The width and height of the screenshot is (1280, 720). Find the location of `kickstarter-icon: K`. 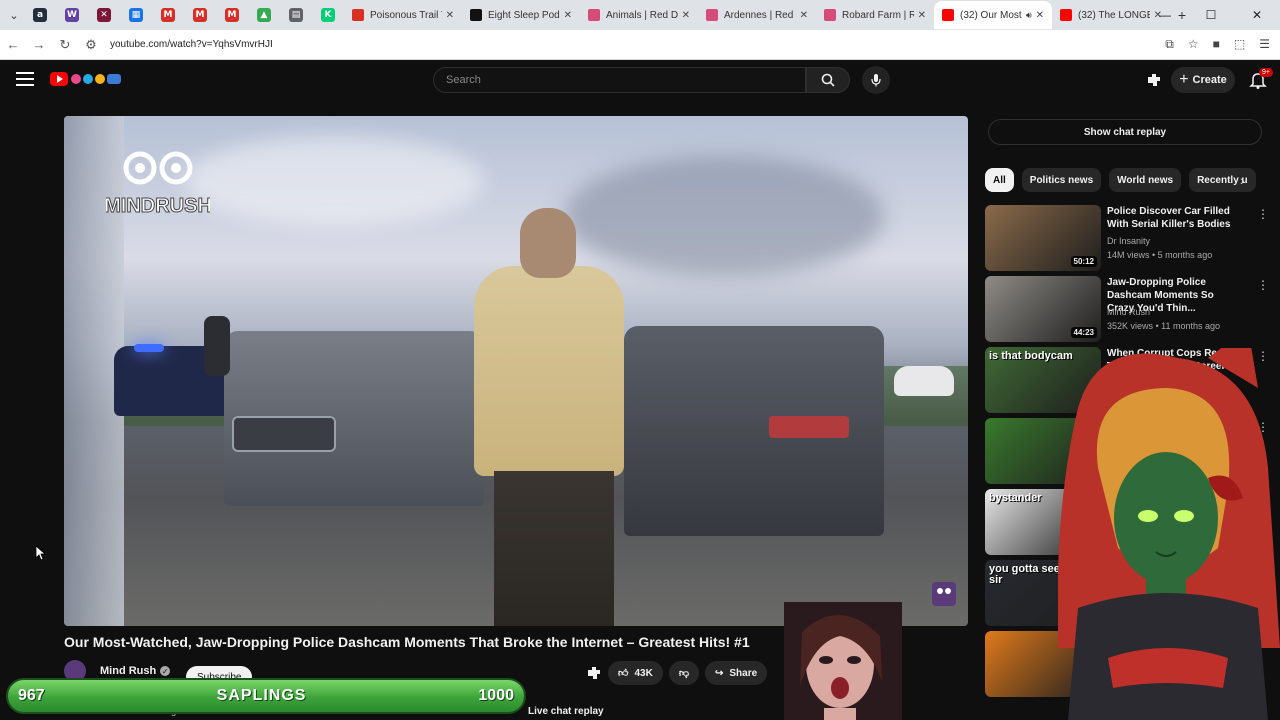

kickstarter-icon: K is located at coordinates (328, 15).